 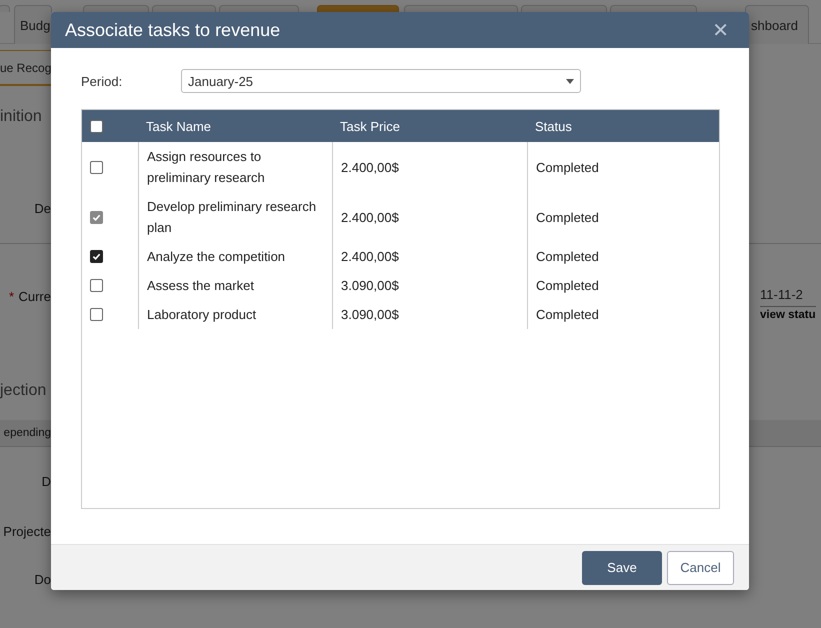 I want to click on task-name: Assess the market, so click(x=200, y=286).